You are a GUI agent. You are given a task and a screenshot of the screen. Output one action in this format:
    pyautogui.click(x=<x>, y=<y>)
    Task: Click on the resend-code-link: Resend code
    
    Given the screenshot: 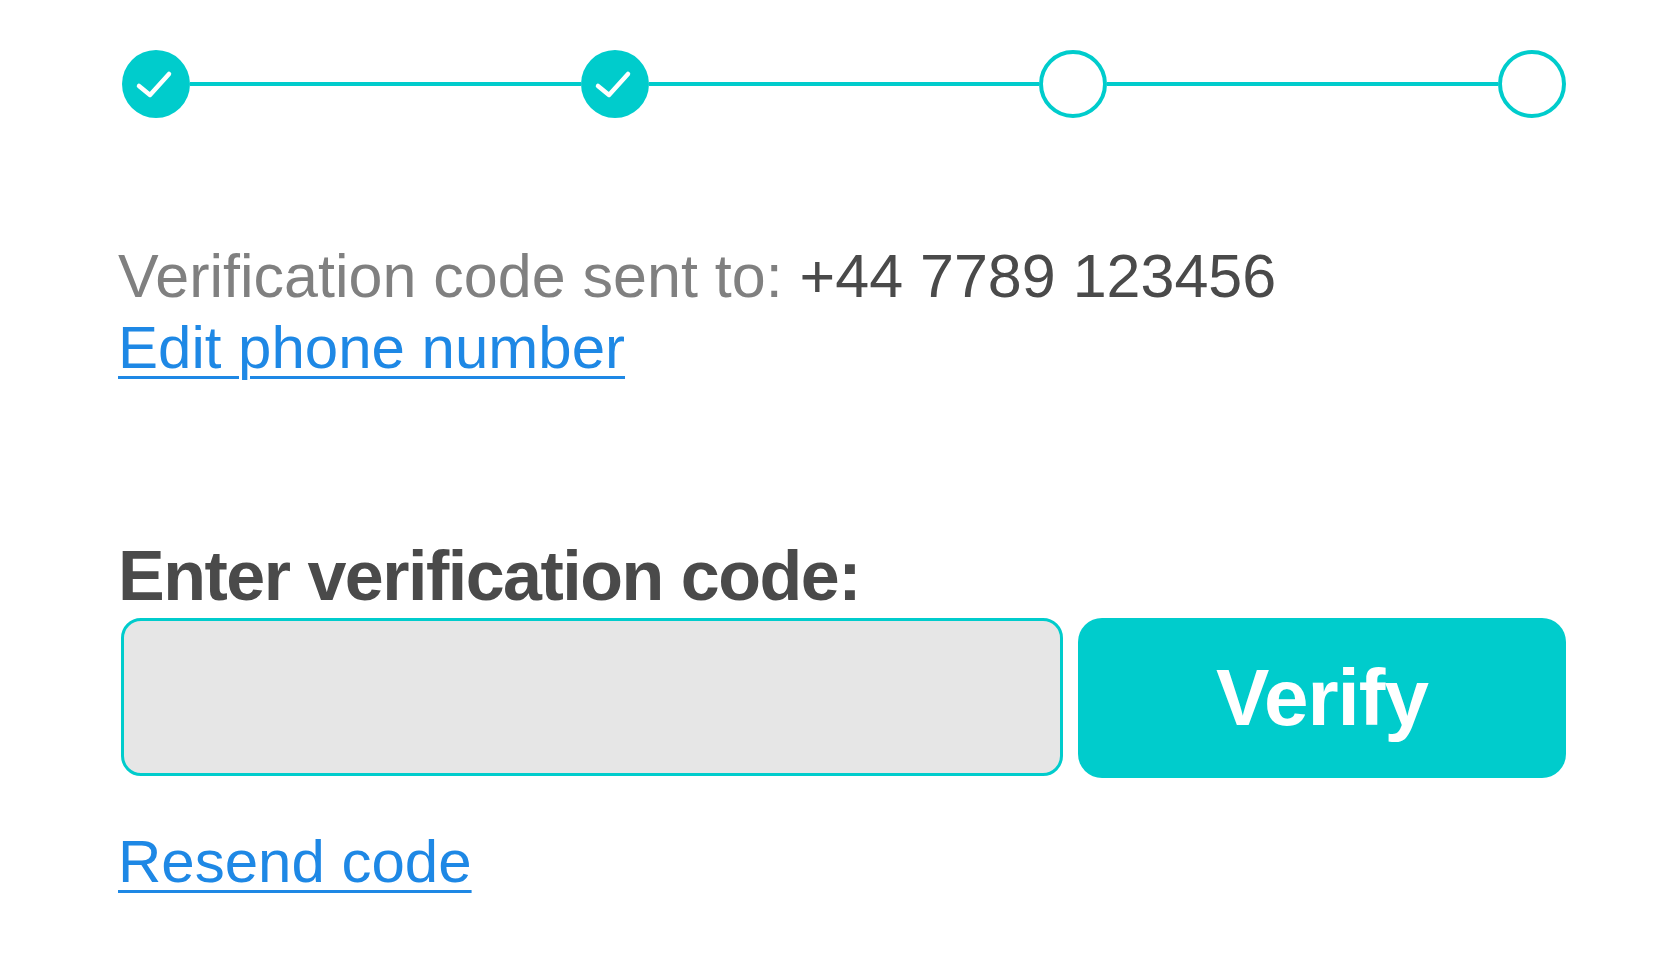 What is the action you would take?
    pyautogui.click(x=295, y=861)
    